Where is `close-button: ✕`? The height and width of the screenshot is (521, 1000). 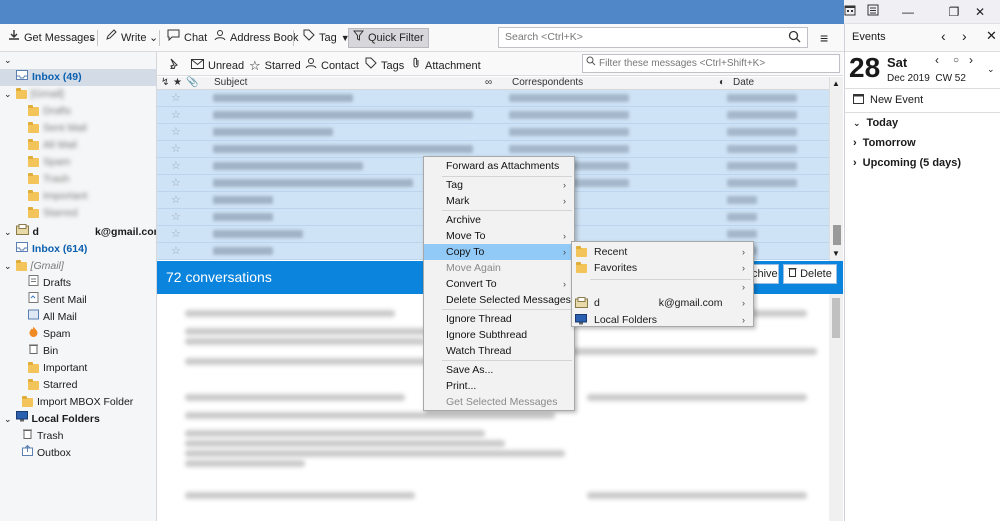
close-button: ✕ is located at coordinates (980, 12).